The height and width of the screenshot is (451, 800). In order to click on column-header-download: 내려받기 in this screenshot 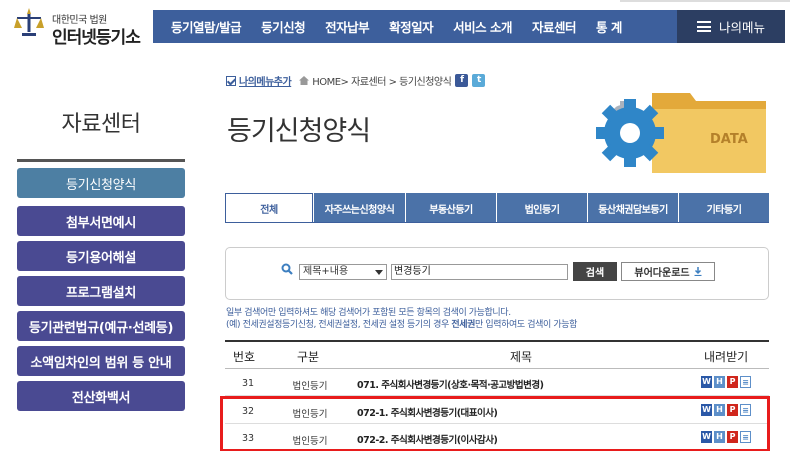, I will do `click(726, 357)`.